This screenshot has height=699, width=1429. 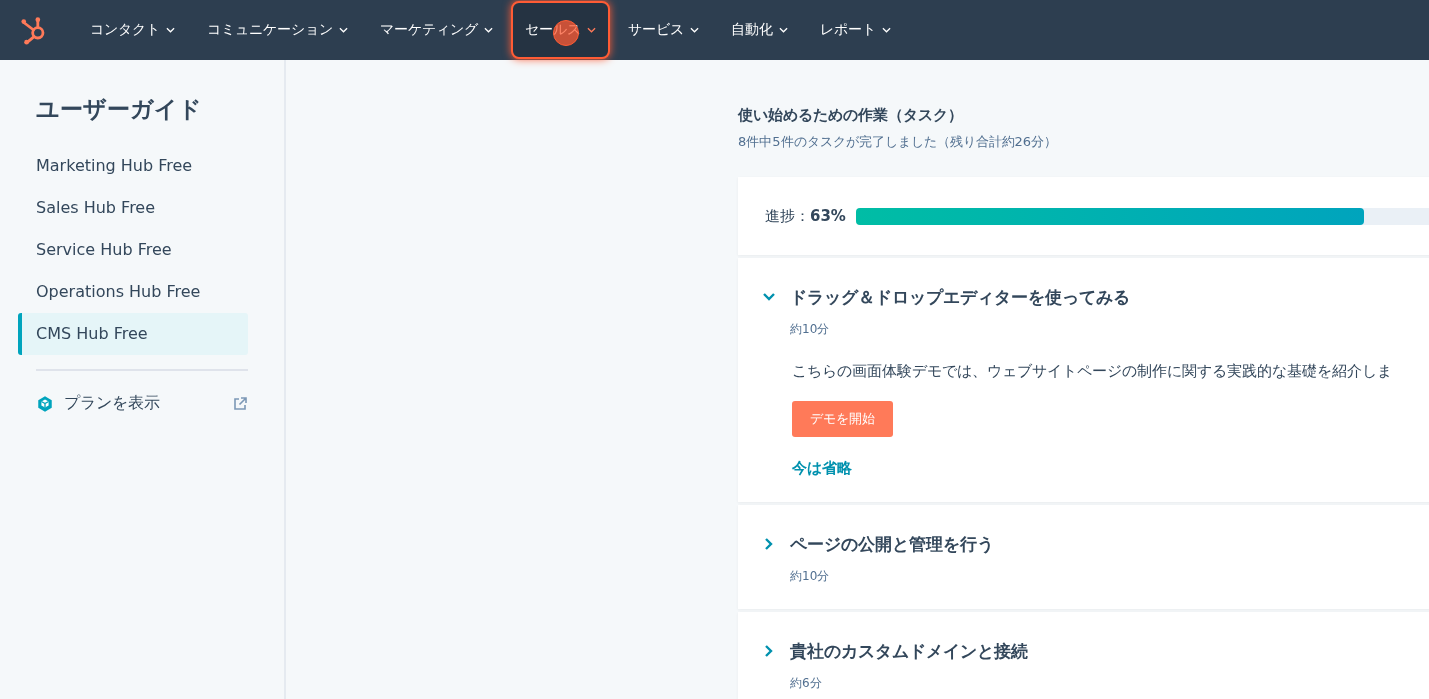 I want to click on cube-icon, so click(x=45, y=403).